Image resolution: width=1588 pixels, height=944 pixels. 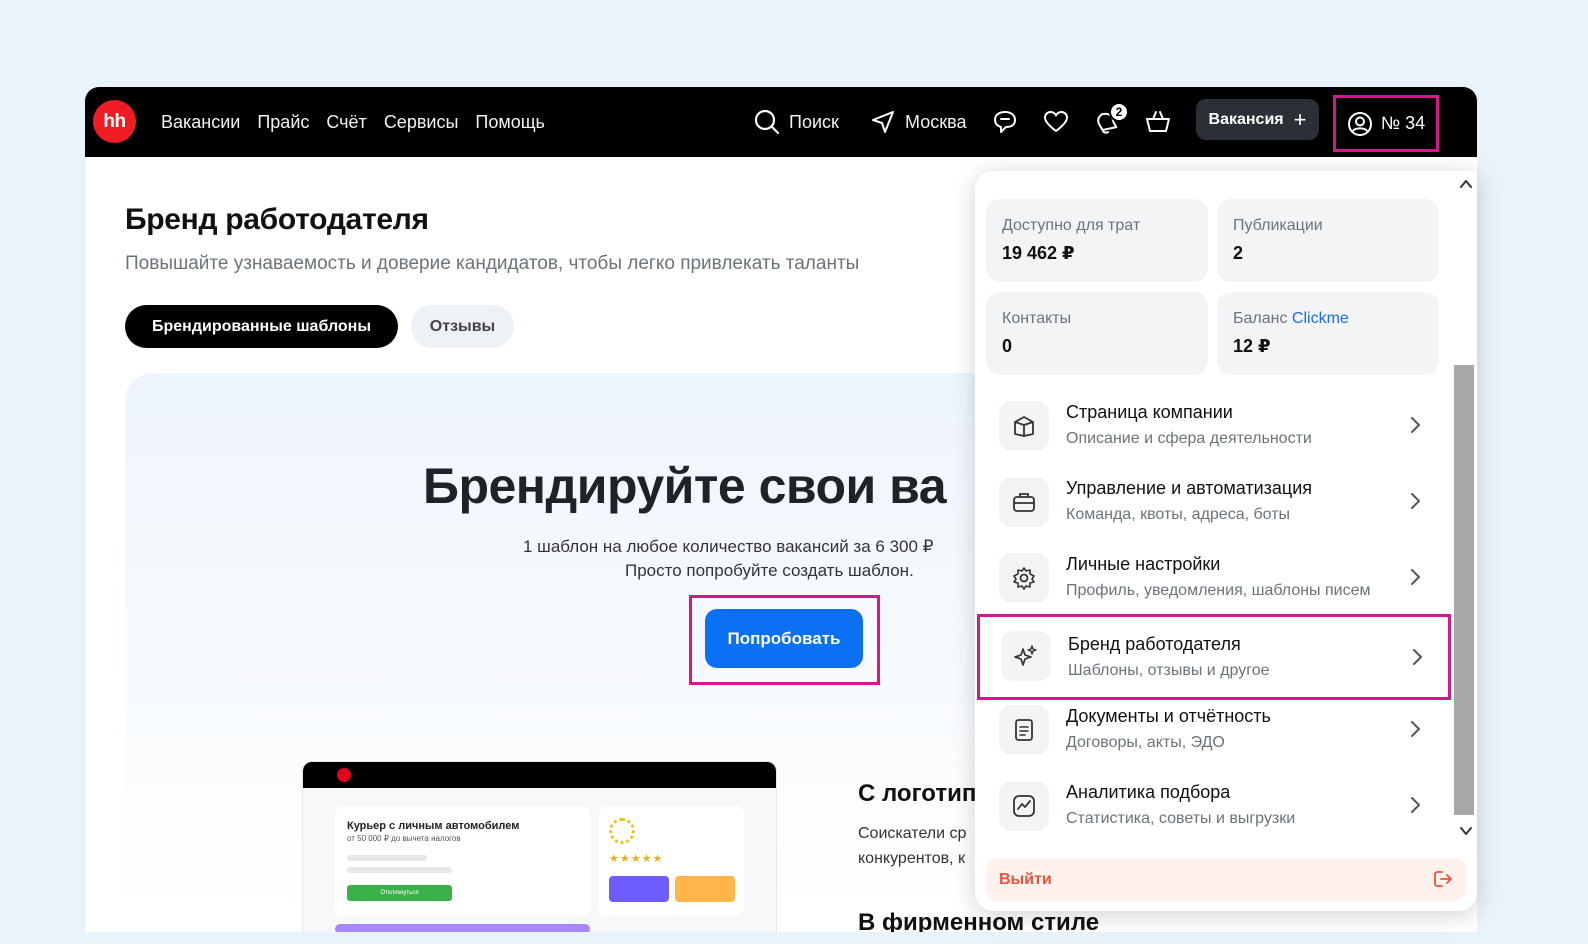 I want to click on stat-available-funds: Доступно для трат 19 462 ₽, so click(x=1097, y=240).